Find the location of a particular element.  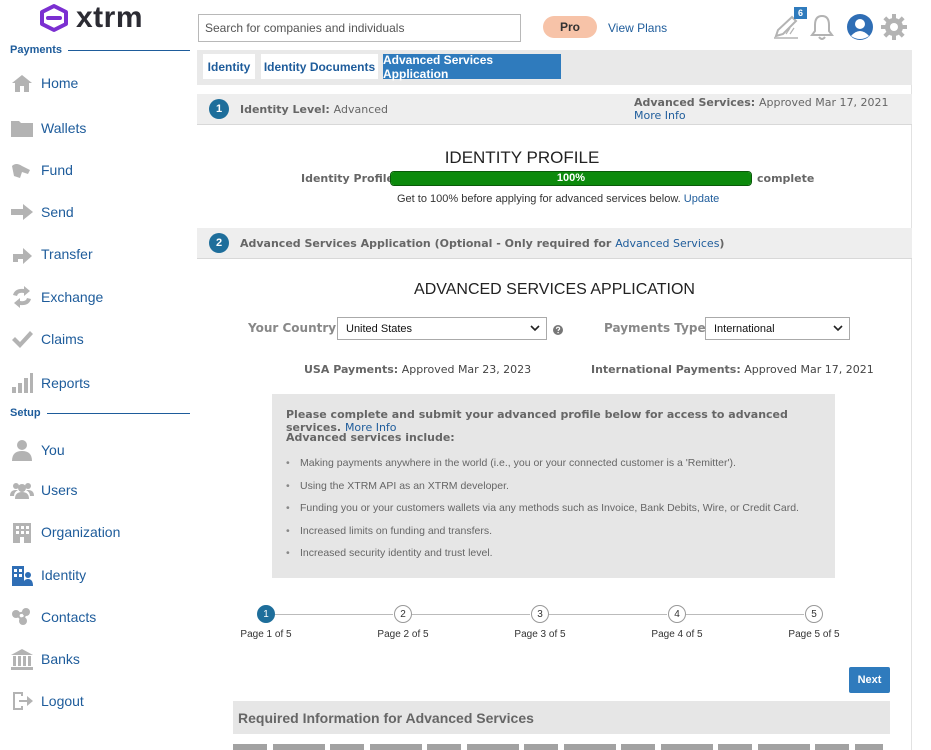

sidebar-item-reports: Reports is located at coordinates (100, 383).